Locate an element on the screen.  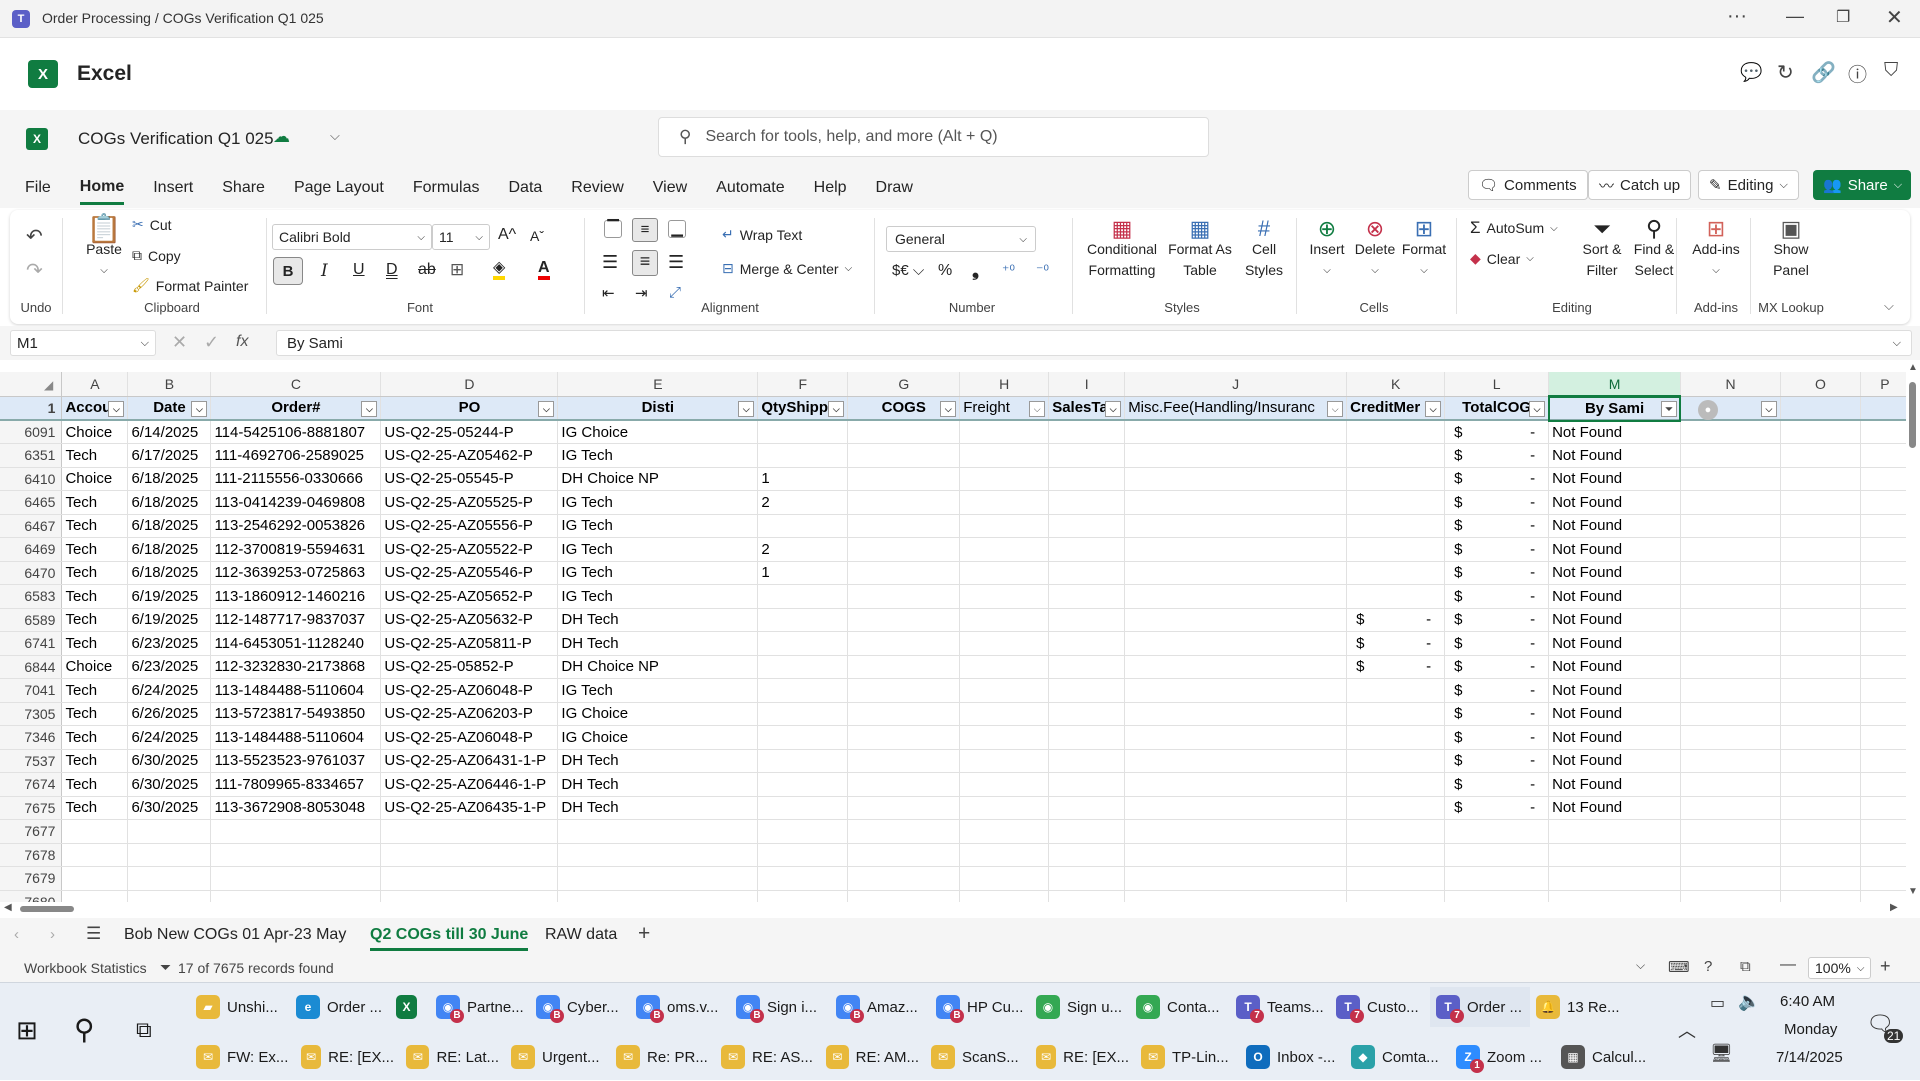
cell-d: US-Q2-25-AZ06435-1-P is located at coordinates (469, 808).